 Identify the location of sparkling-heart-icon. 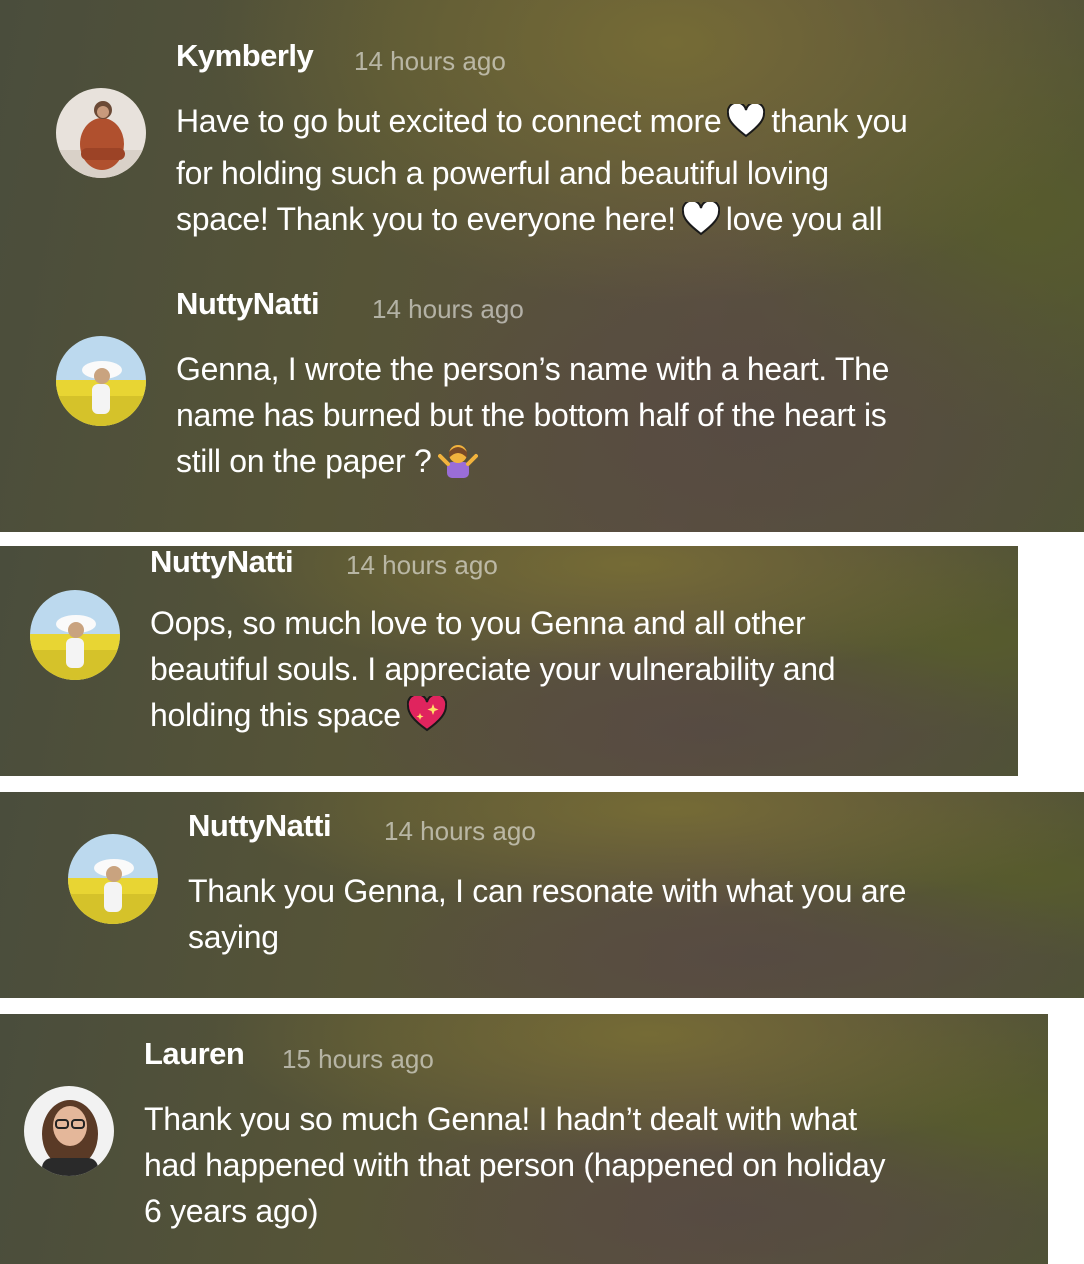
(426, 718).